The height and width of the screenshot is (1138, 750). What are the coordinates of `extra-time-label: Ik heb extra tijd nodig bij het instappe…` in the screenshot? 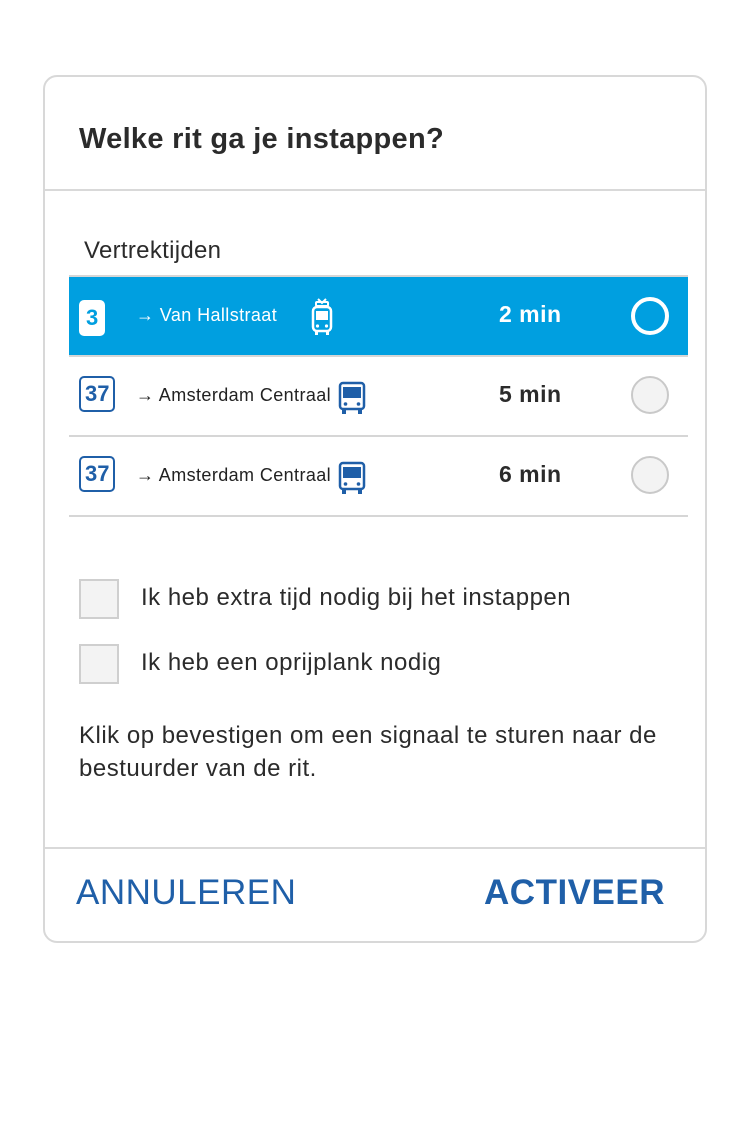 It's located at (356, 597).